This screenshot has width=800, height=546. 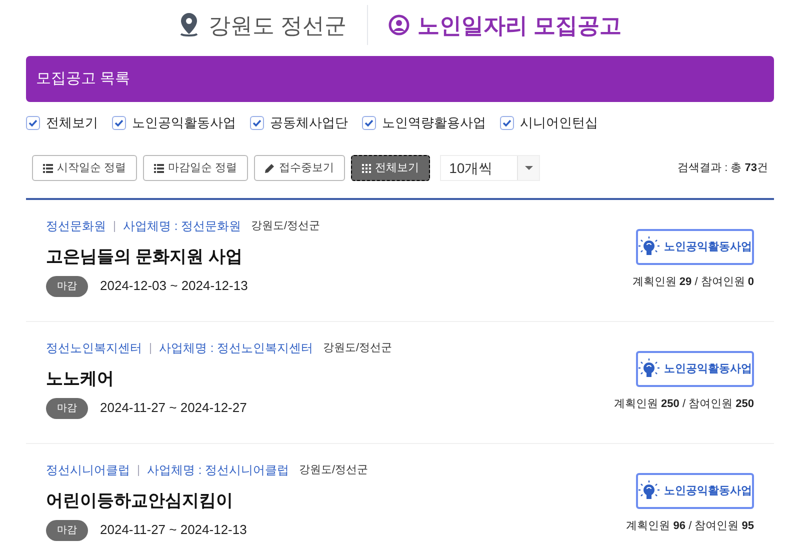 I want to click on organization-link: 정선문화원, so click(x=76, y=226).